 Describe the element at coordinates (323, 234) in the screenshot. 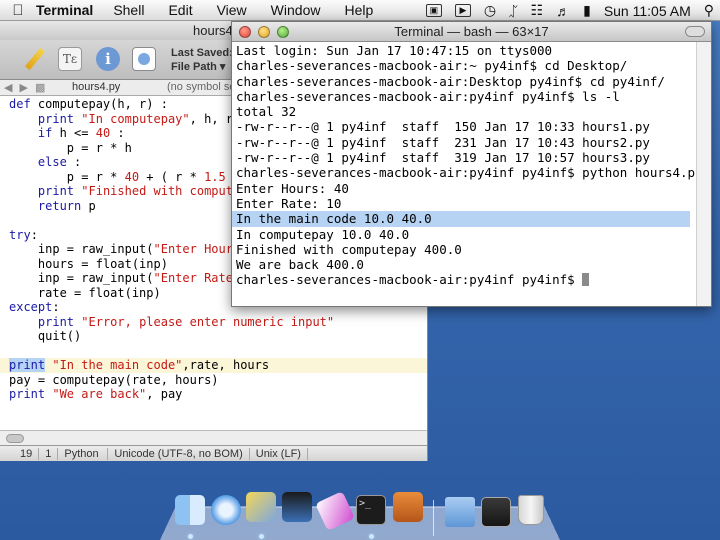

I see `terminal-line: In computepay 10.0 40.0` at that location.